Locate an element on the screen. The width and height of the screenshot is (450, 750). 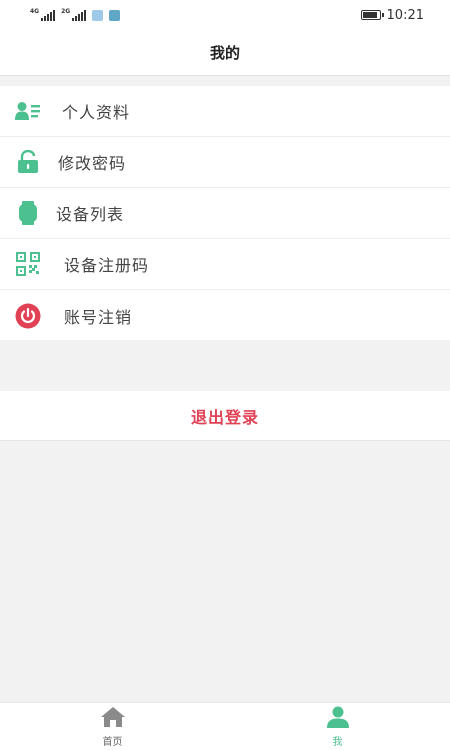
signal-icon: 4G is located at coordinates (43, 14).